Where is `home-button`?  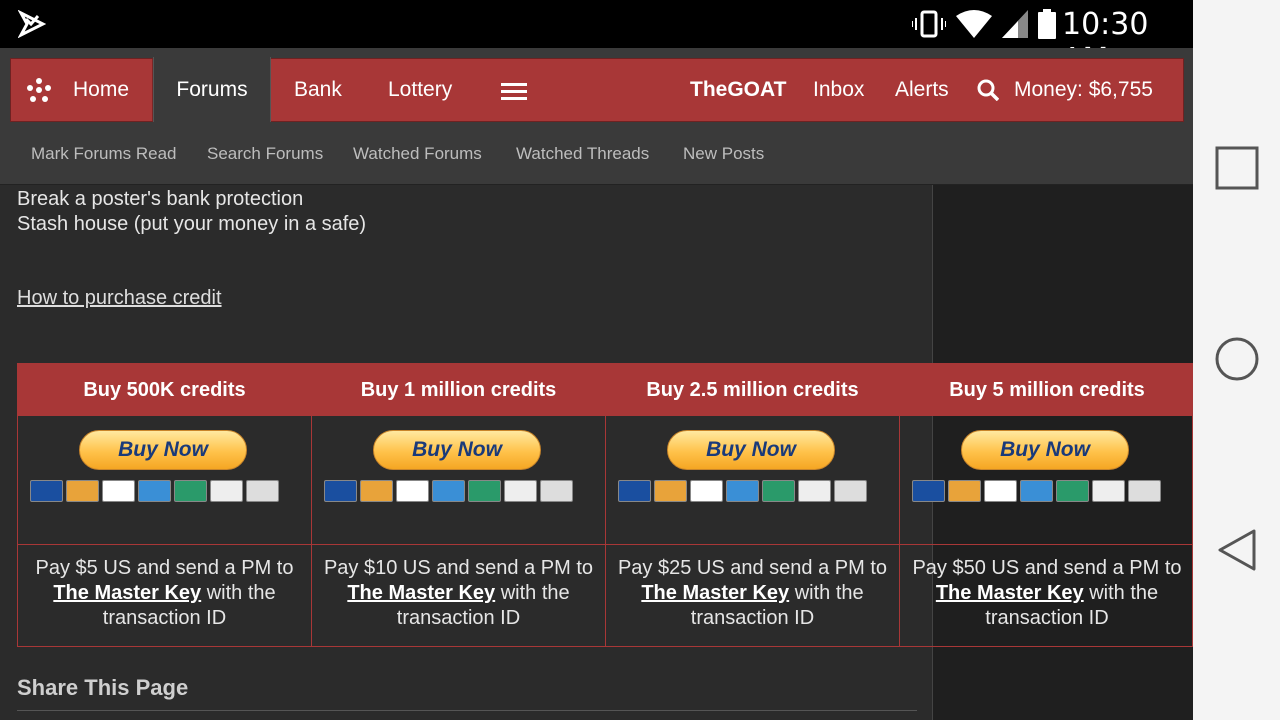
home-button is located at coordinates (1236, 359).